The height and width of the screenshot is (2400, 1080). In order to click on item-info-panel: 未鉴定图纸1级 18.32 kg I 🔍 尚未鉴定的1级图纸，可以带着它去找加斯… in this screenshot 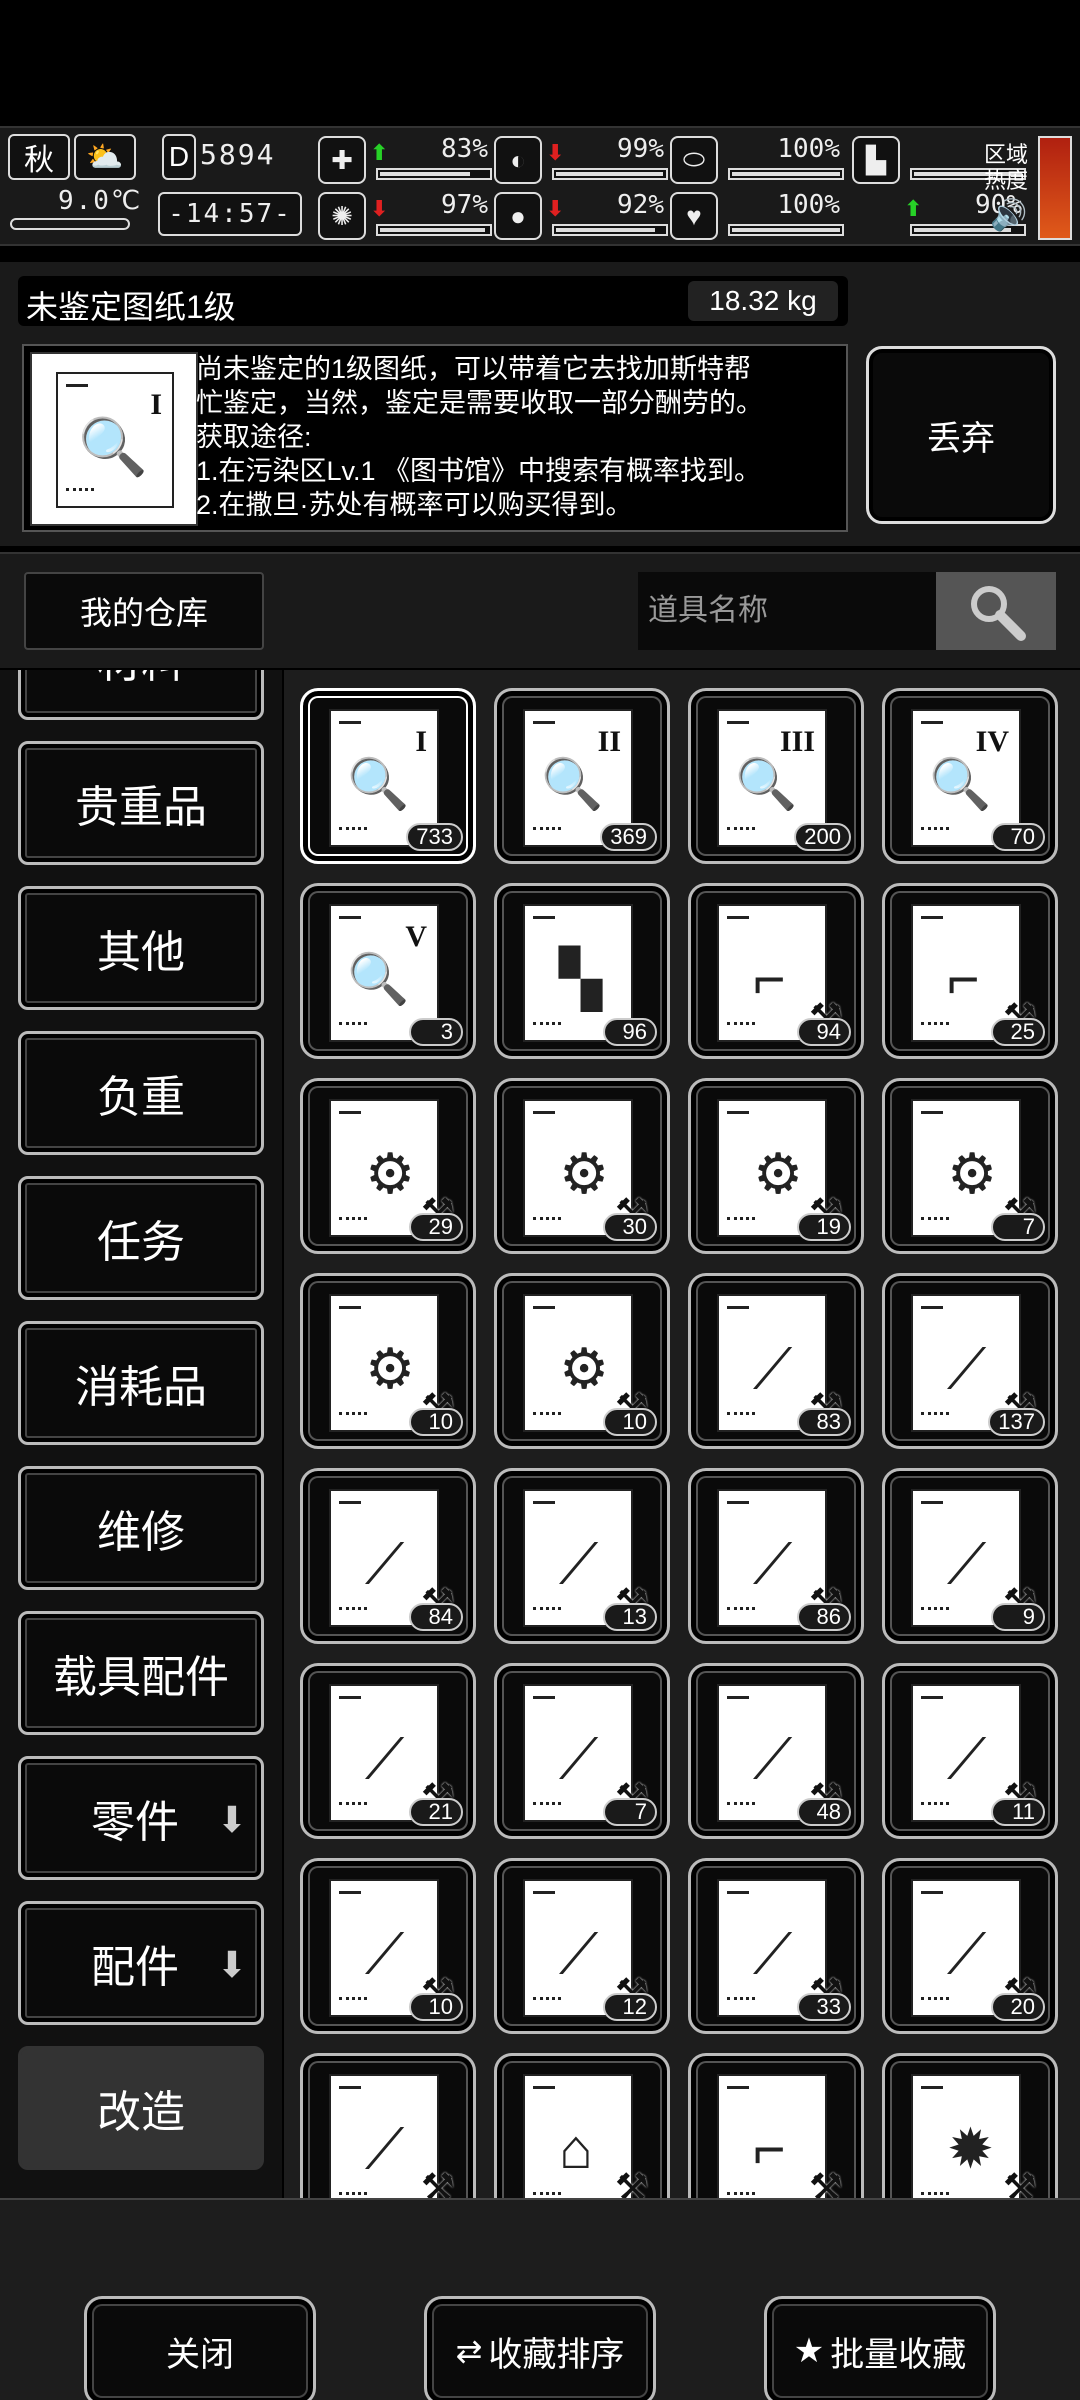, I will do `click(540, 404)`.